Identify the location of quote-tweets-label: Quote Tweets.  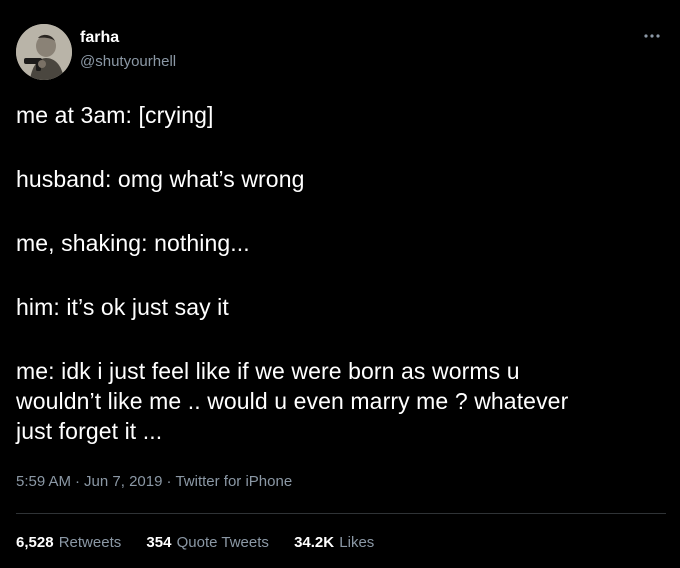
(222, 542).